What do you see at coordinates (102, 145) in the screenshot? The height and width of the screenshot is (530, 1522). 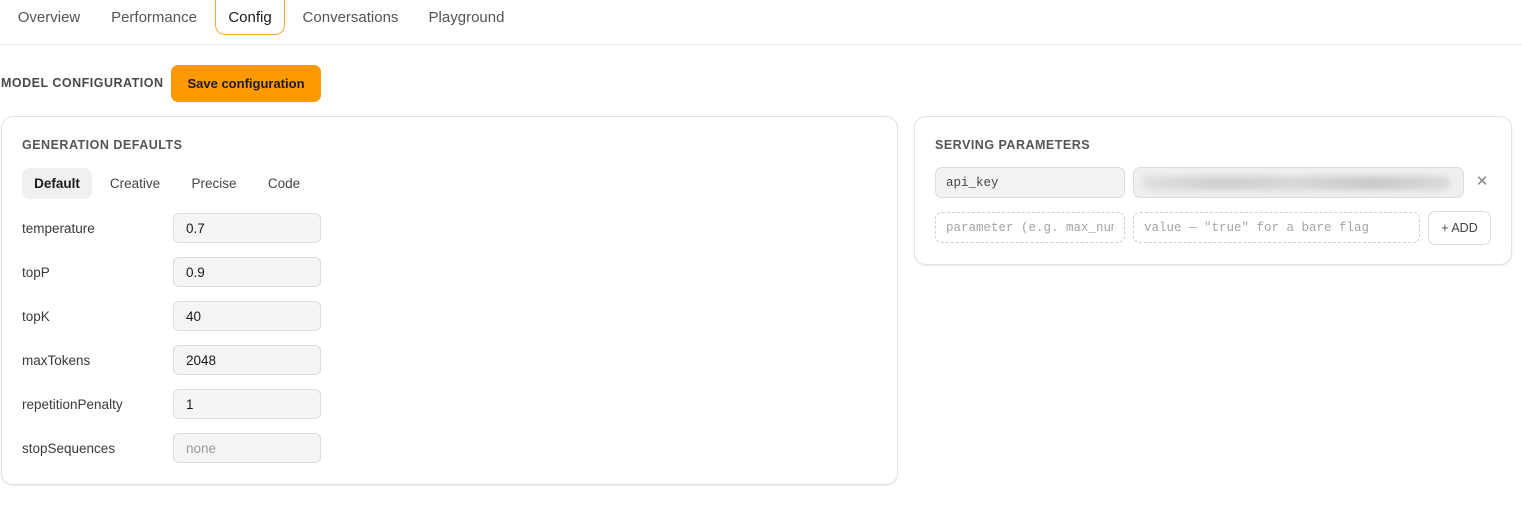 I see `generation-defaults-title: GENERATION DEFAULTS` at bounding box center [102, 145].